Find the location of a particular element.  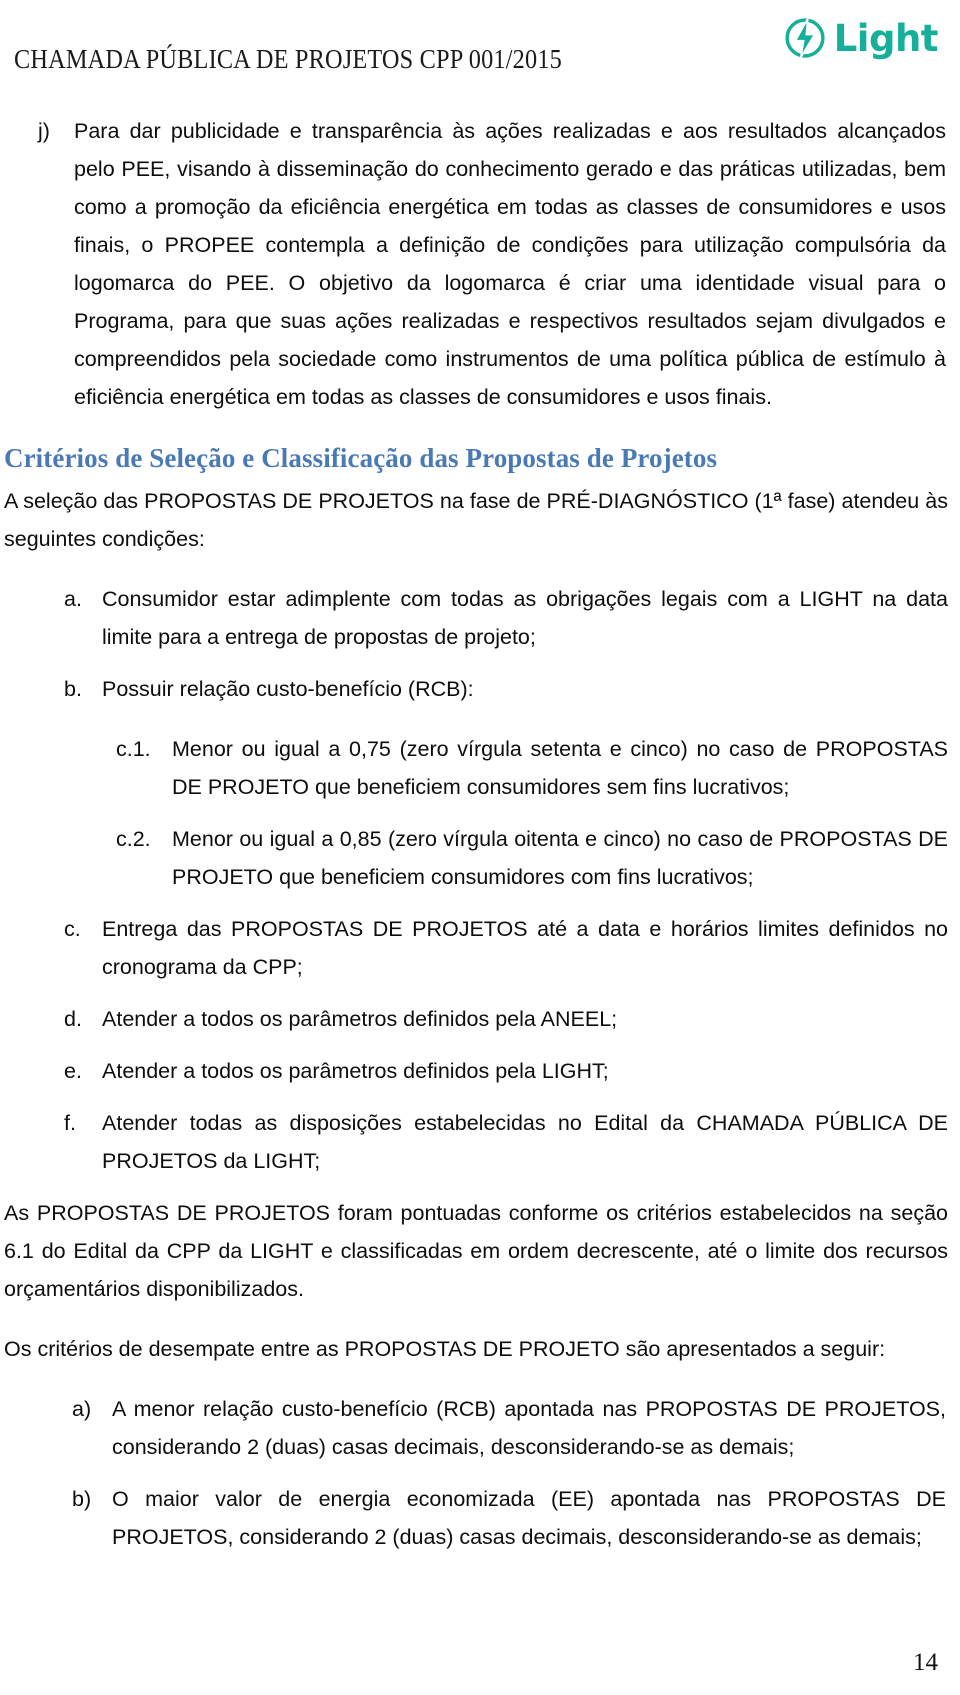

page-number: 14 is located at coordinates (925, 1662).